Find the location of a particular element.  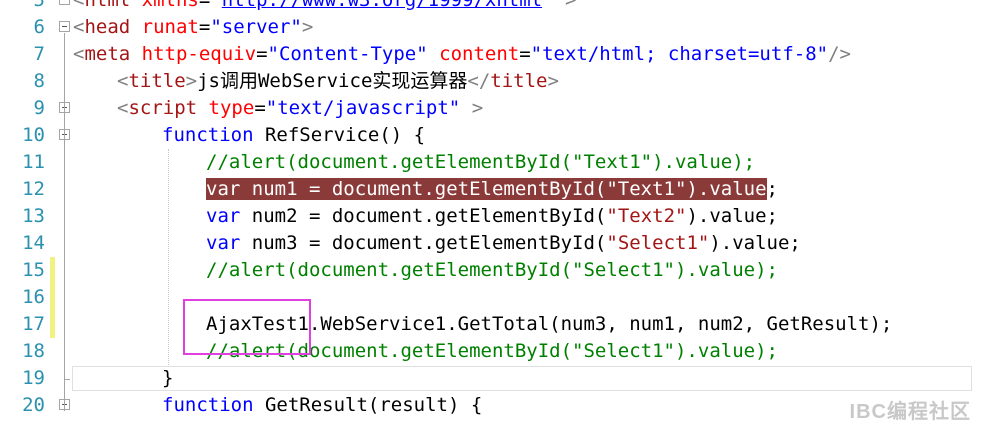

code-token: </ is located at coordinates (479, 81).